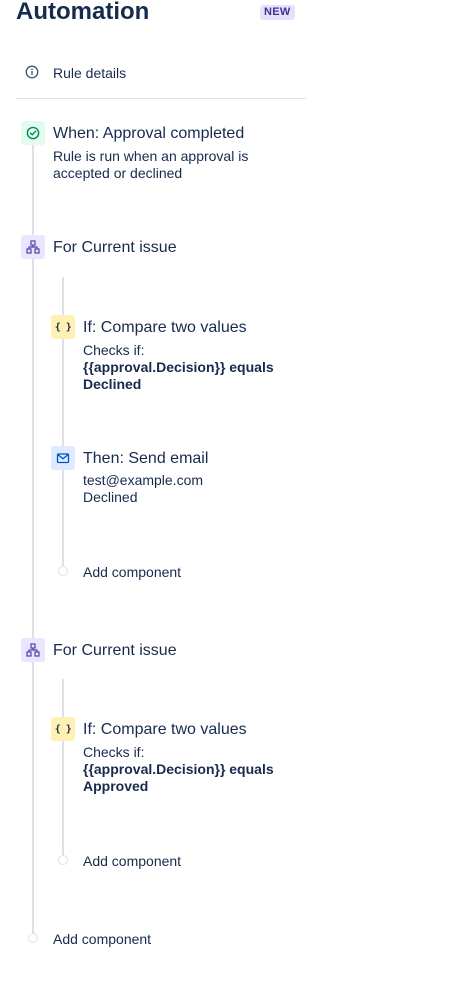 The image size is (450, 999). What do you see at coordinates (161, 73) in the screenshot?
I see `rule-details-item: Rule details` at bounding box center [161, 73].